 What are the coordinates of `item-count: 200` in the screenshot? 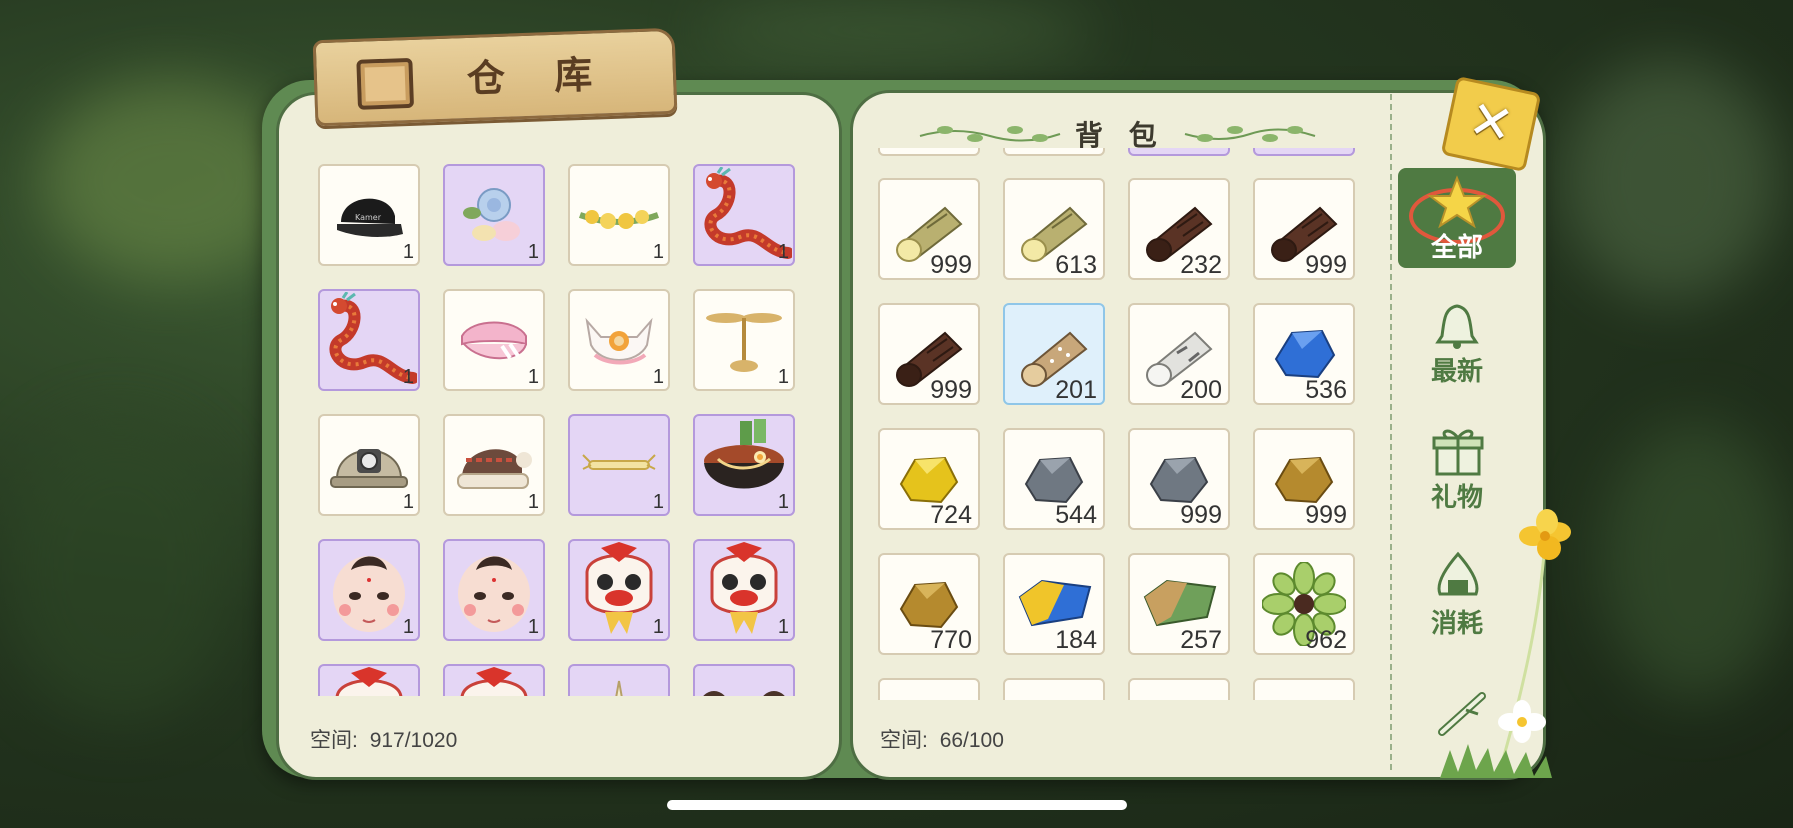 It's located at (1201, 390).